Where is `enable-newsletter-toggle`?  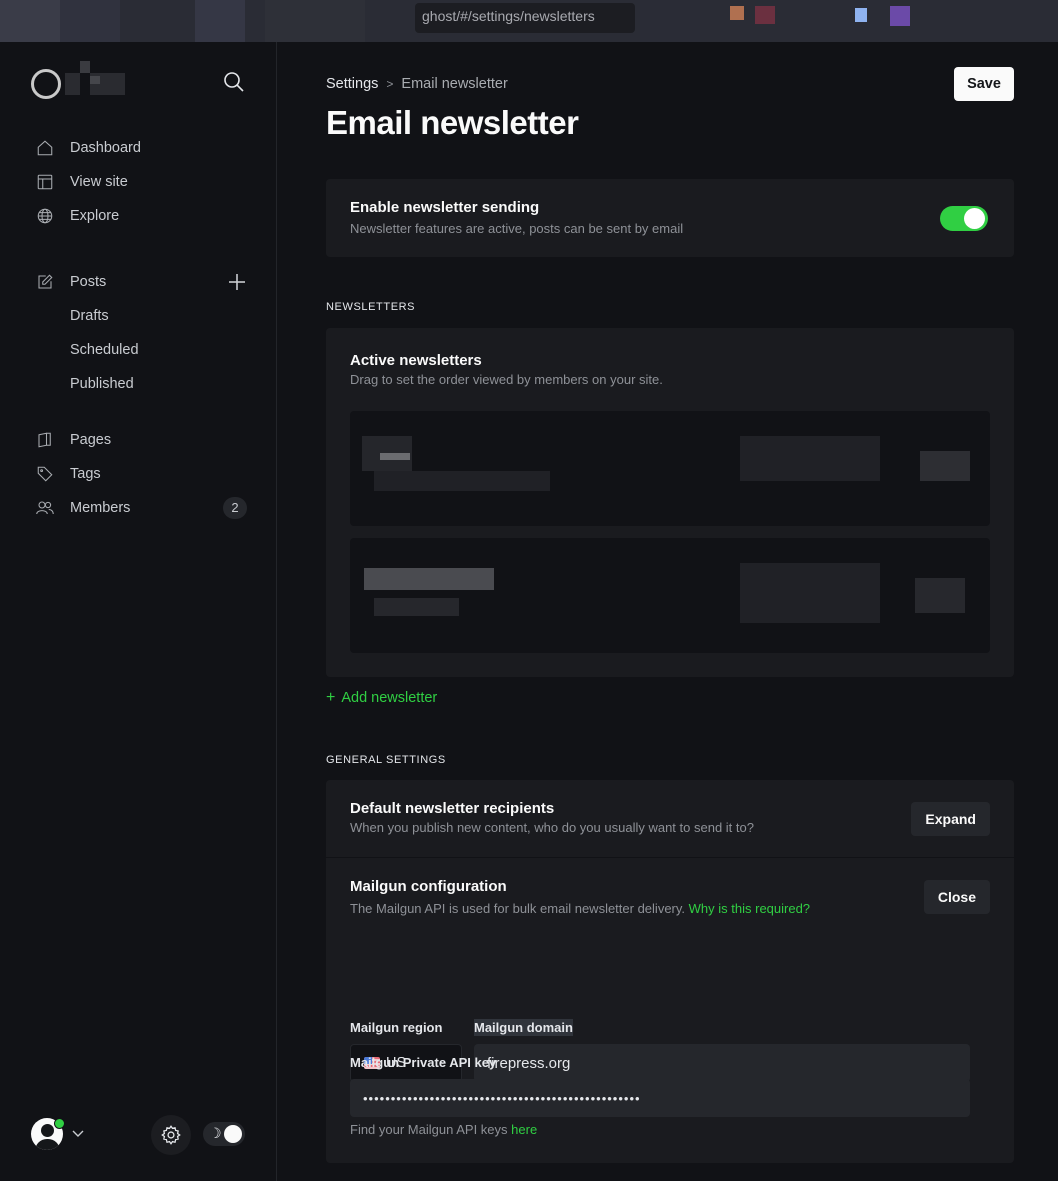 enable-newsletter-toggle is located at coordinates (964, 218).